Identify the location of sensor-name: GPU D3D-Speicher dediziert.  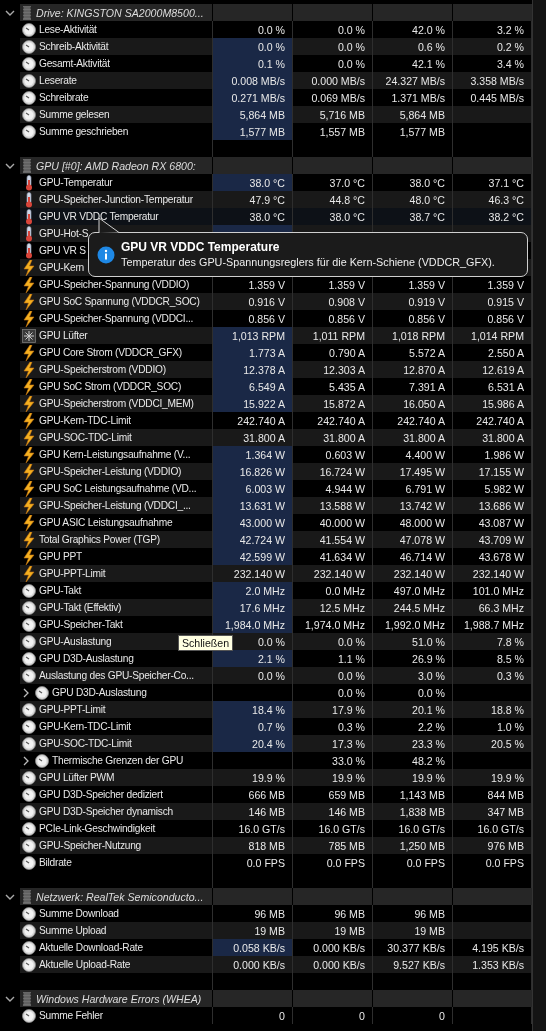
(101, 794).